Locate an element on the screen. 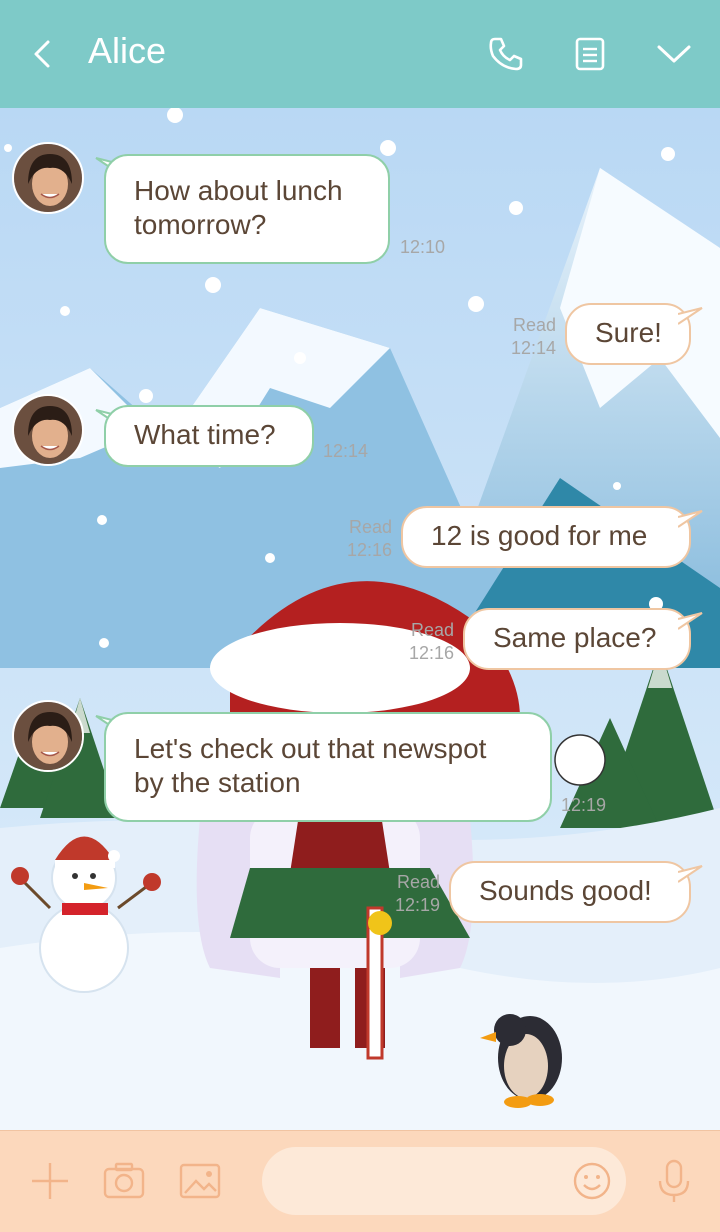 This screenshot has height=1232, width=720. camera-icon is located at coordinates (124, 1181).